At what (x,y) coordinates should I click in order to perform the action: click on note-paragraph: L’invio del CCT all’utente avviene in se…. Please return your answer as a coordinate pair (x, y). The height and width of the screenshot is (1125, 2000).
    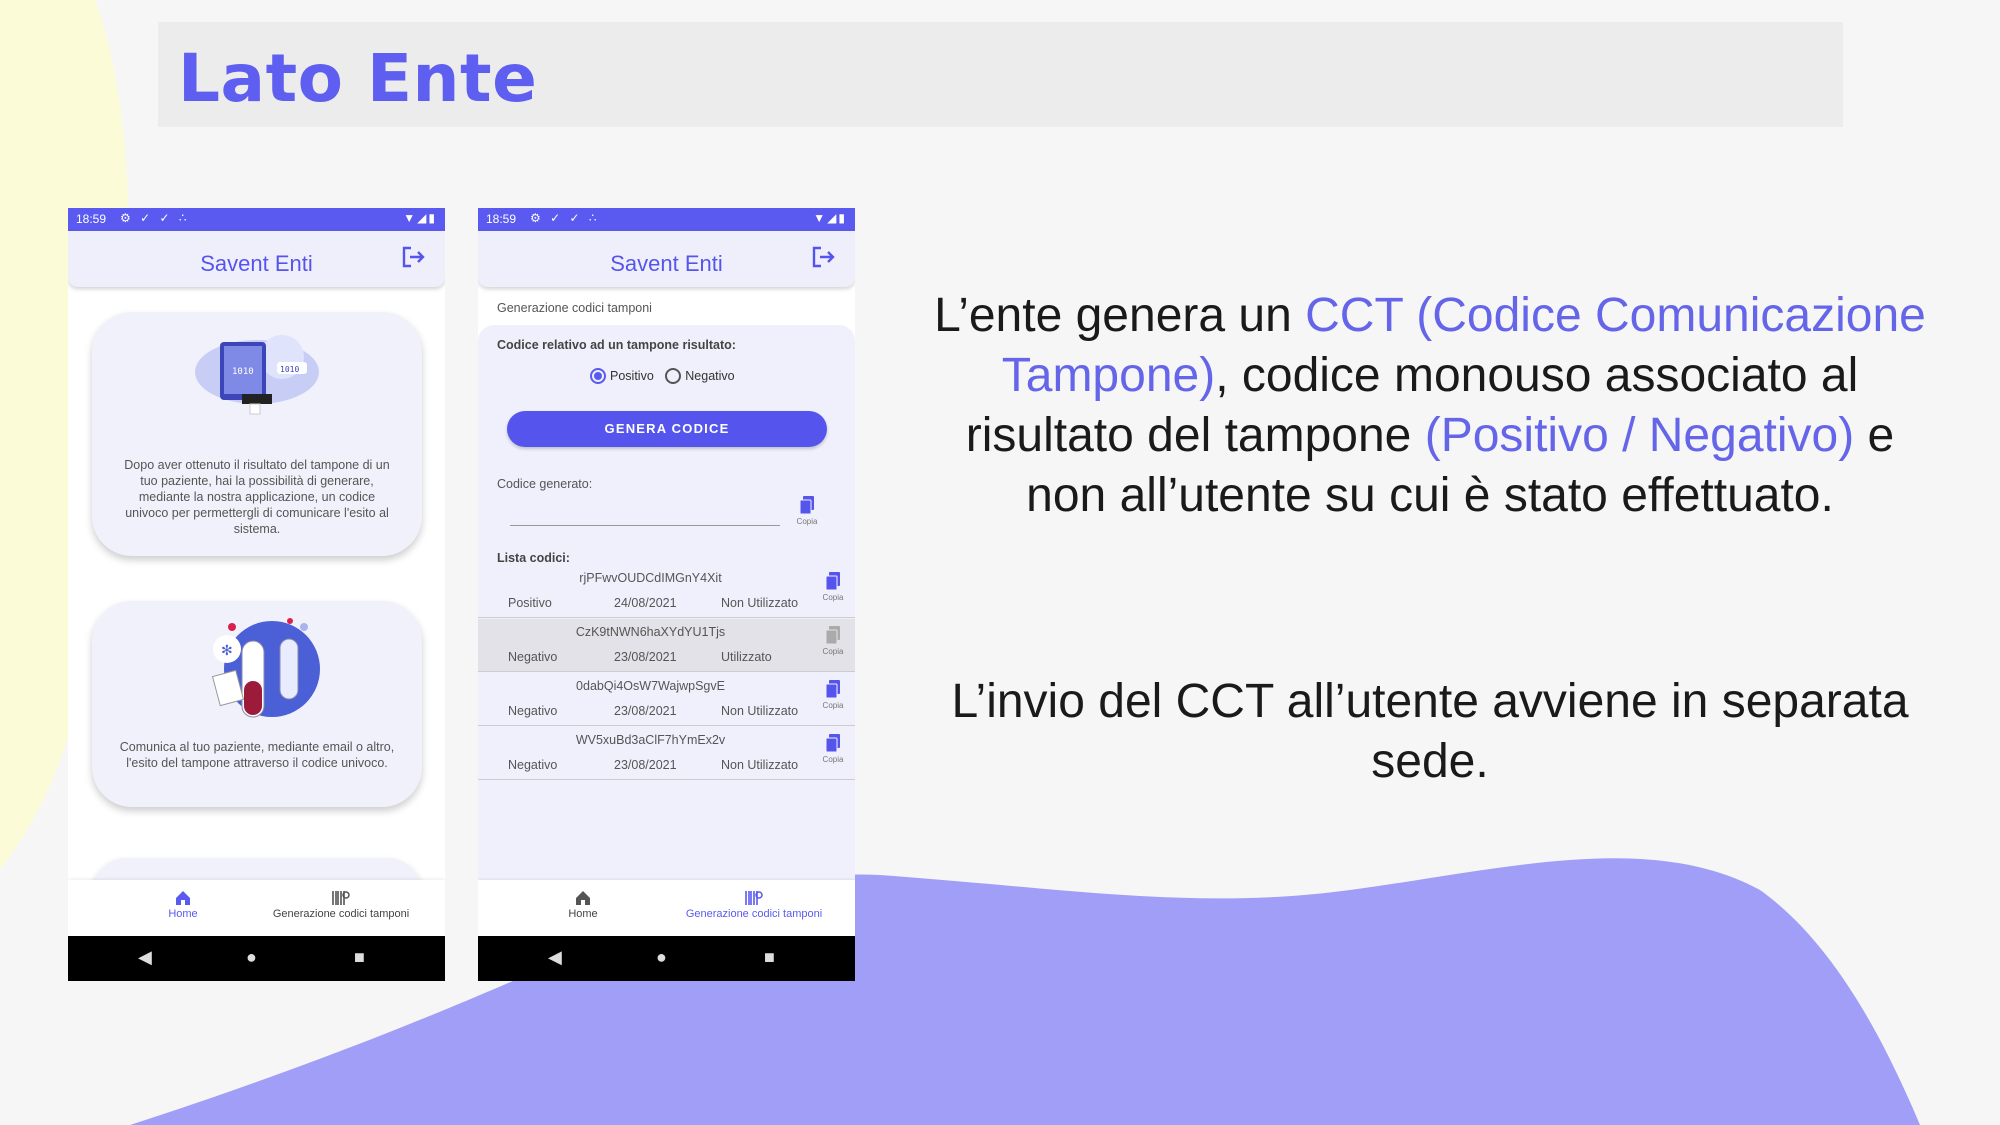
    Looking at the image, I should click on (1430, 731).